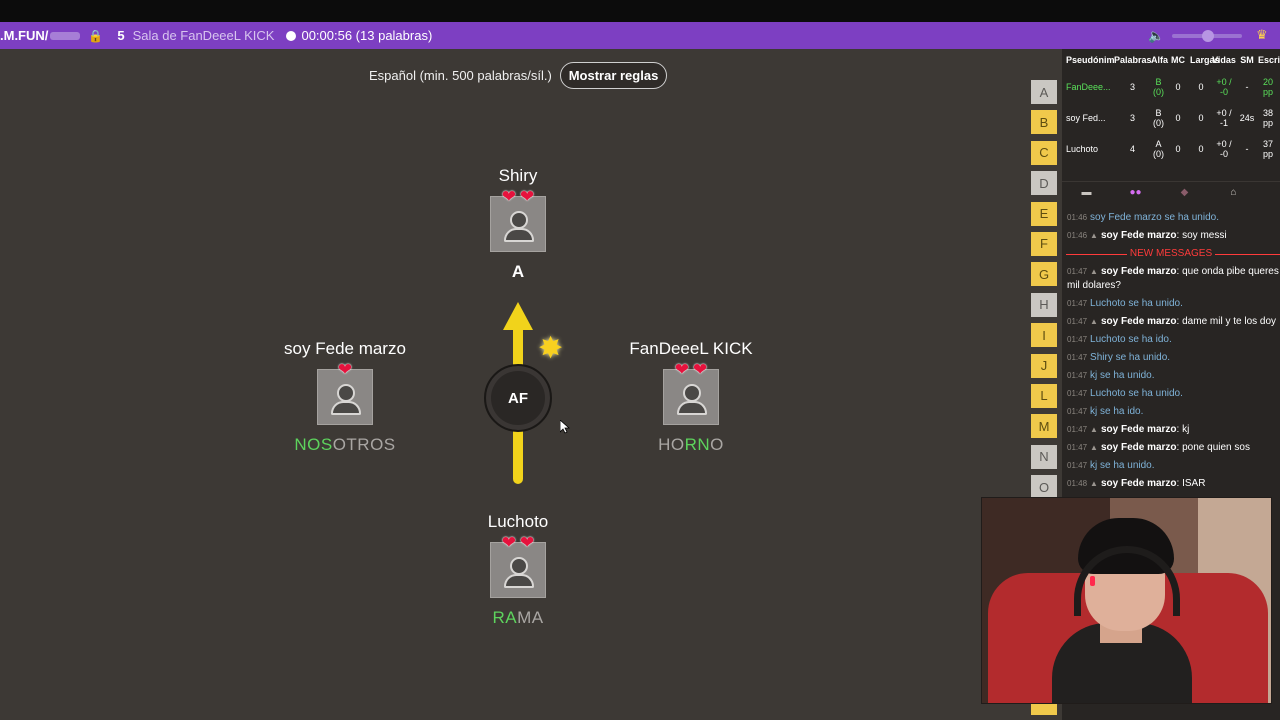 The height and width of the screenshot is (720, 1280). Describe the element at coordinates (1159, 60) in the screenshot. I see `col-alfa: Alfa` at that location.